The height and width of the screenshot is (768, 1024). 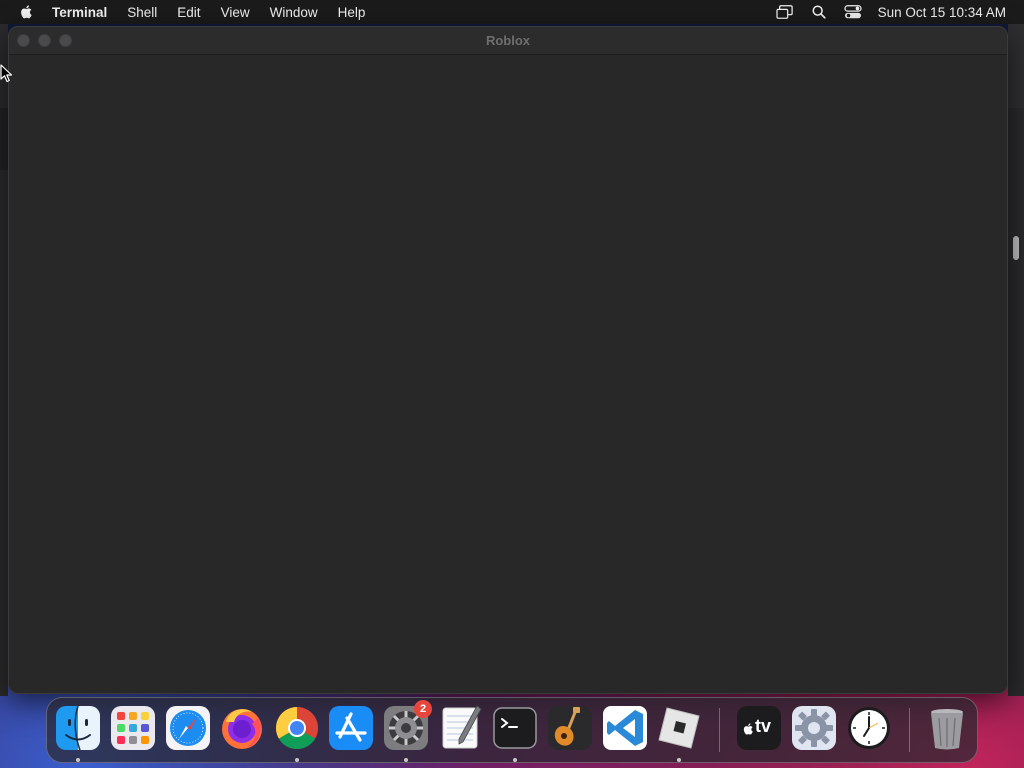 What do you see at coordinates (909, 730) in the screenshot?
I see `dock-separator-trash` at bounding box center [909, 730].